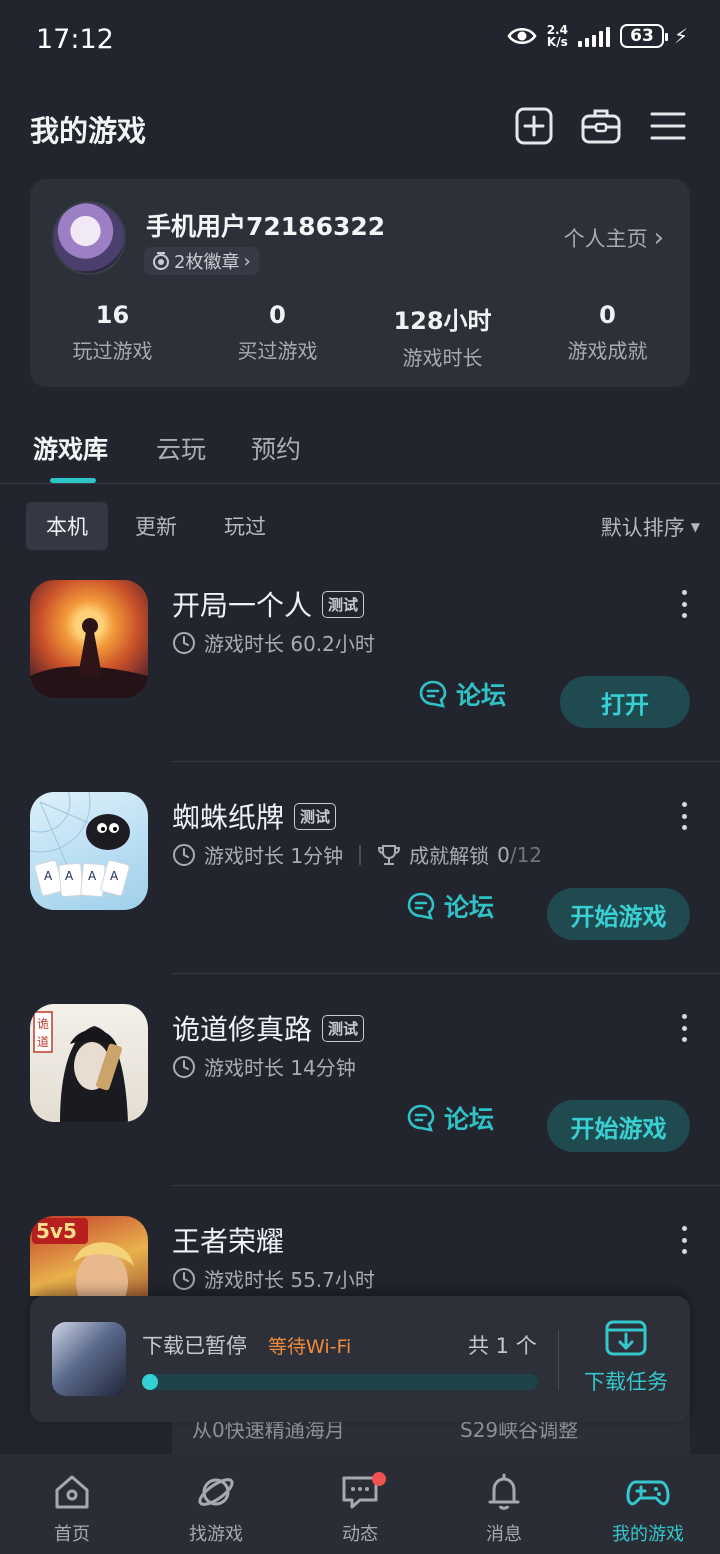 This screenshot has height=1554, width=720. Describe the element at coordinates (310, 1347) in the screenshot. I see `download-wait-reason: 等待Wi-Fi` at that location.